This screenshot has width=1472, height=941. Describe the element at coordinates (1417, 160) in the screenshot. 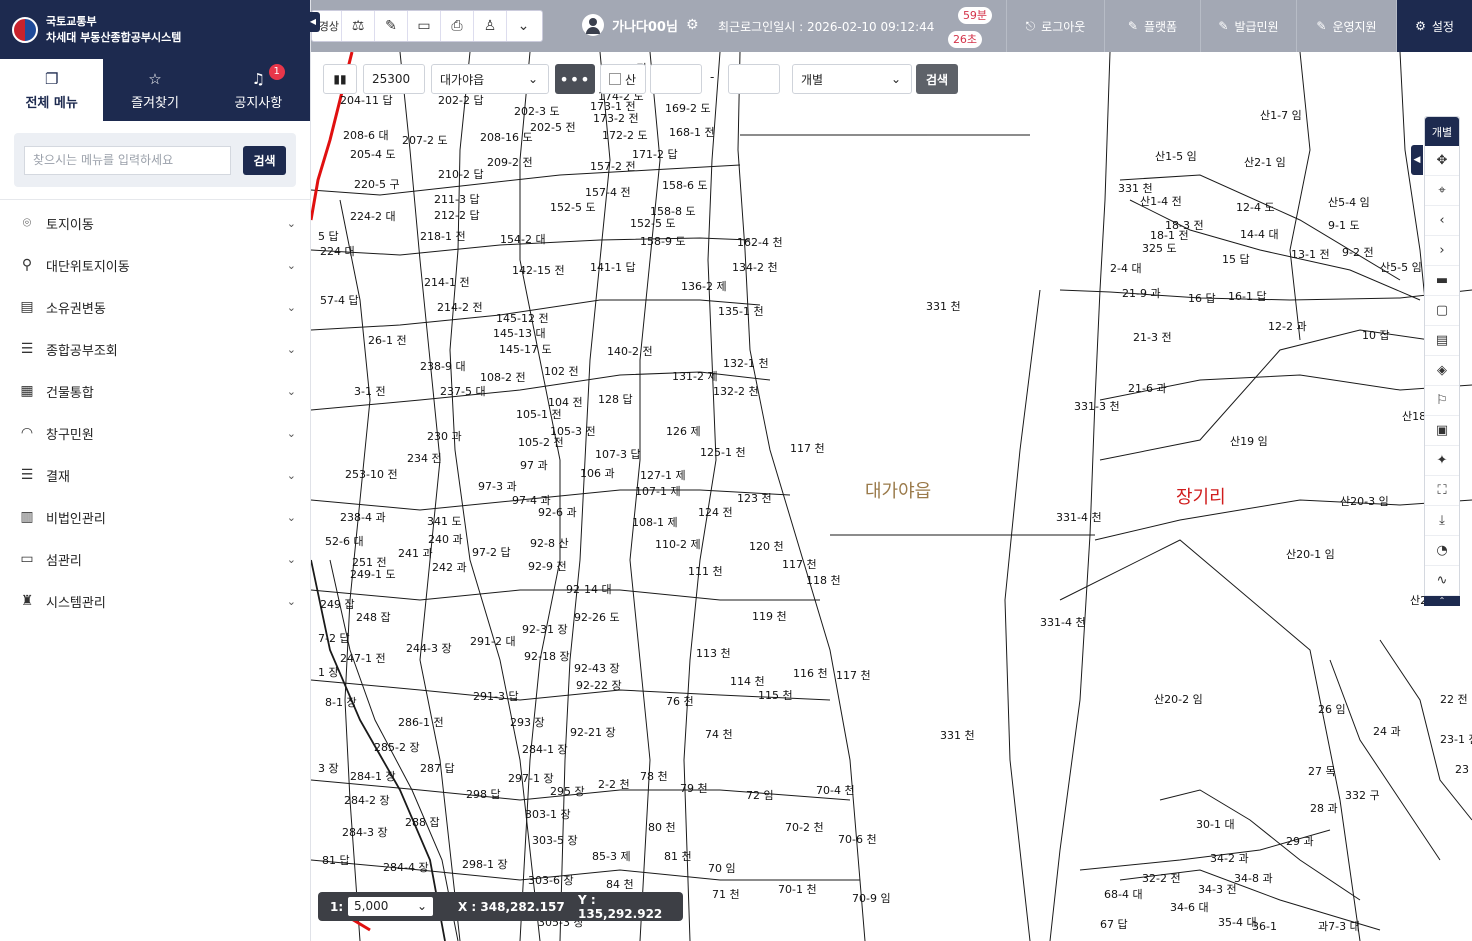

I see `toolbar-collapse-arrow-icon: ◀` at that location.